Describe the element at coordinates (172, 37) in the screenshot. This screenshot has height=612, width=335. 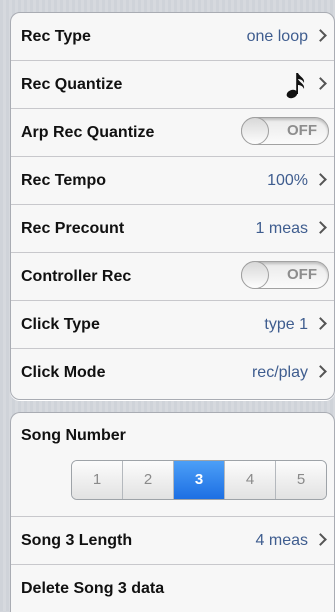
I see `rec-type-row: Rec Type one loop` at that location.